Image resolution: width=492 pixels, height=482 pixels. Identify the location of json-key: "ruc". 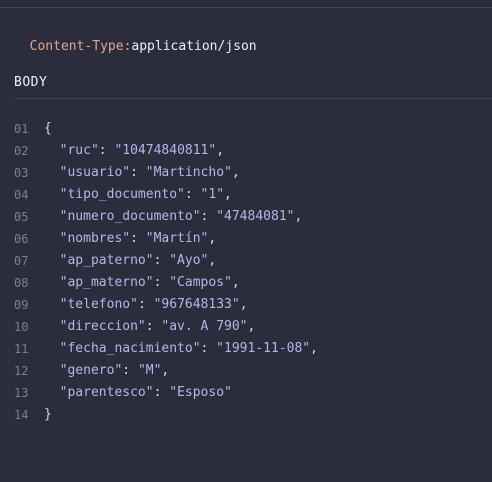
(79, 150).